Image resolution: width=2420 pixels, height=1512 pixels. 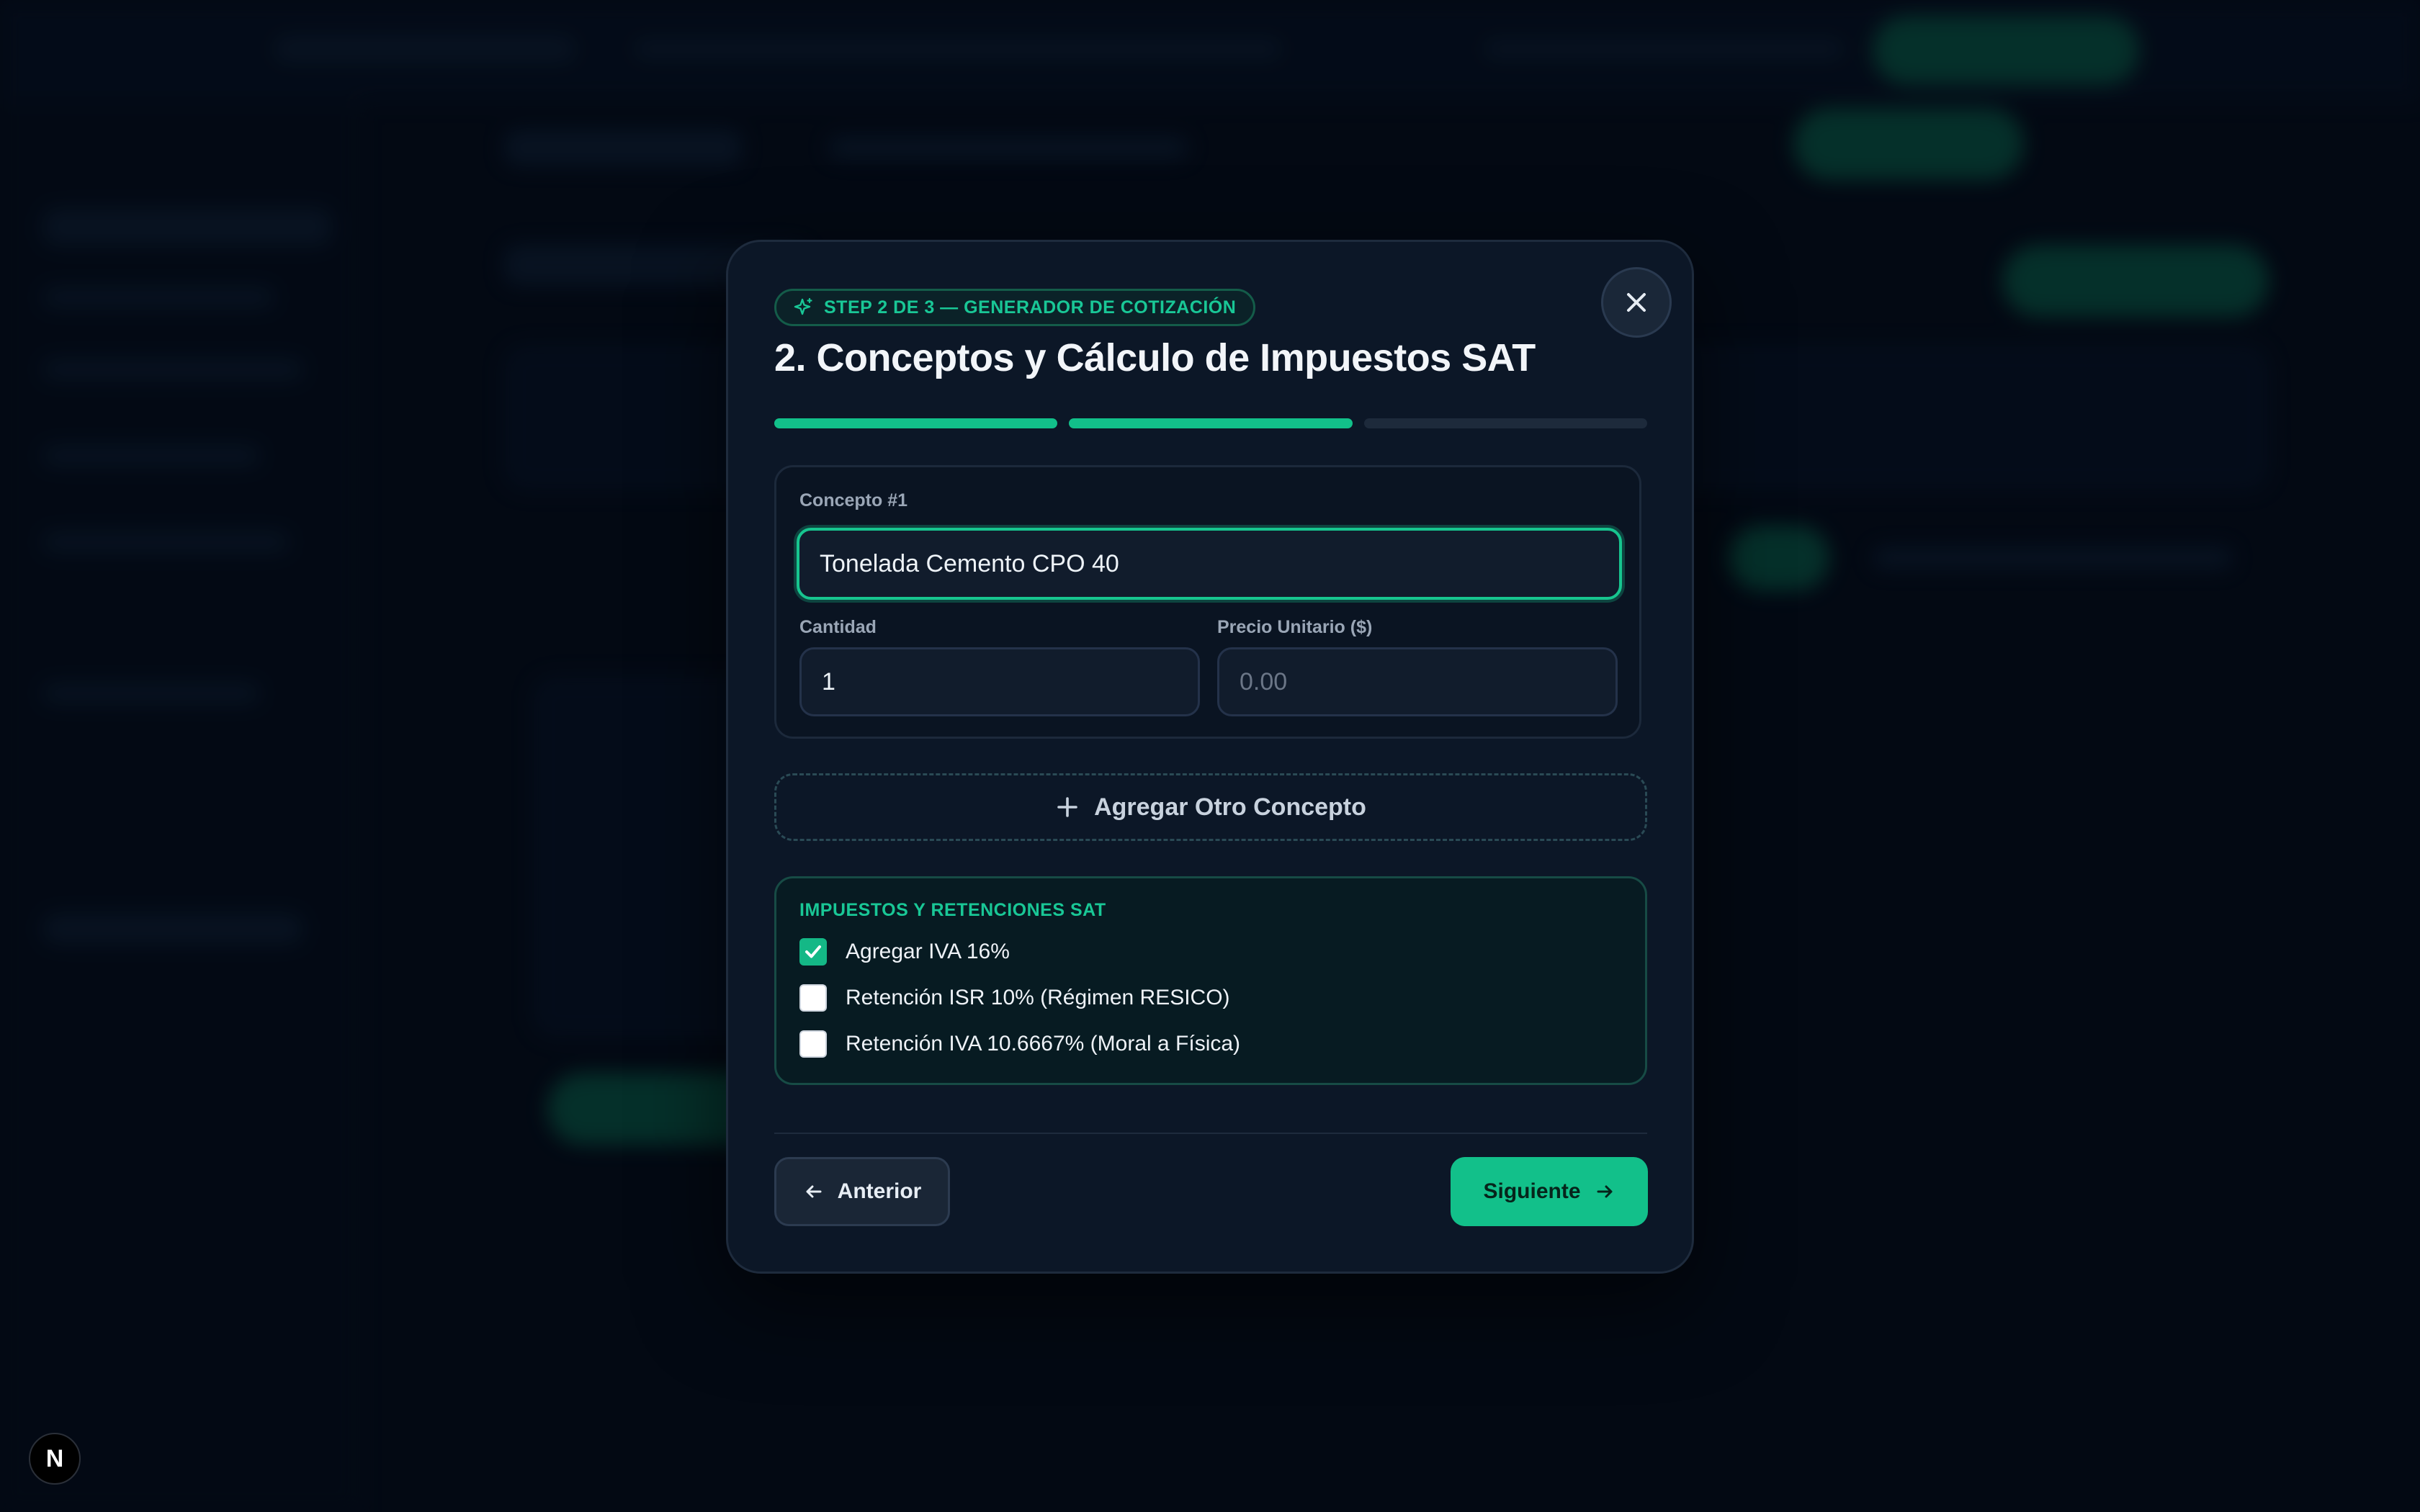 I want to click on tax-option-iva: Agregar IVA 16%, so click(x=904, y=951).